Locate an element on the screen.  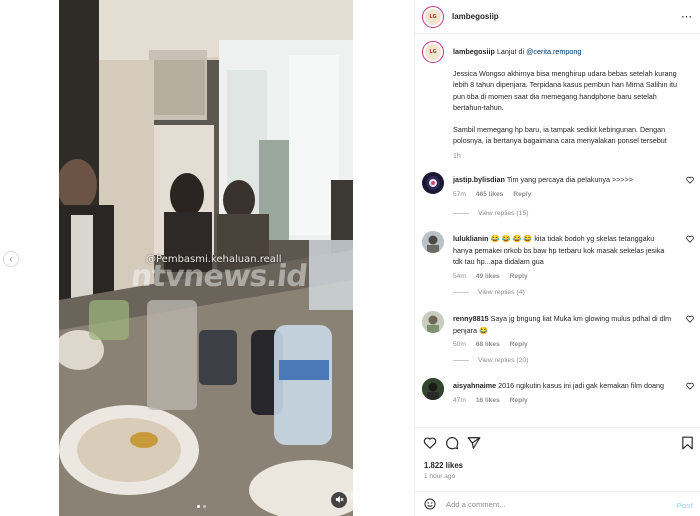
chevron-left-icon: ‹ is located at coordinates (11, 259).